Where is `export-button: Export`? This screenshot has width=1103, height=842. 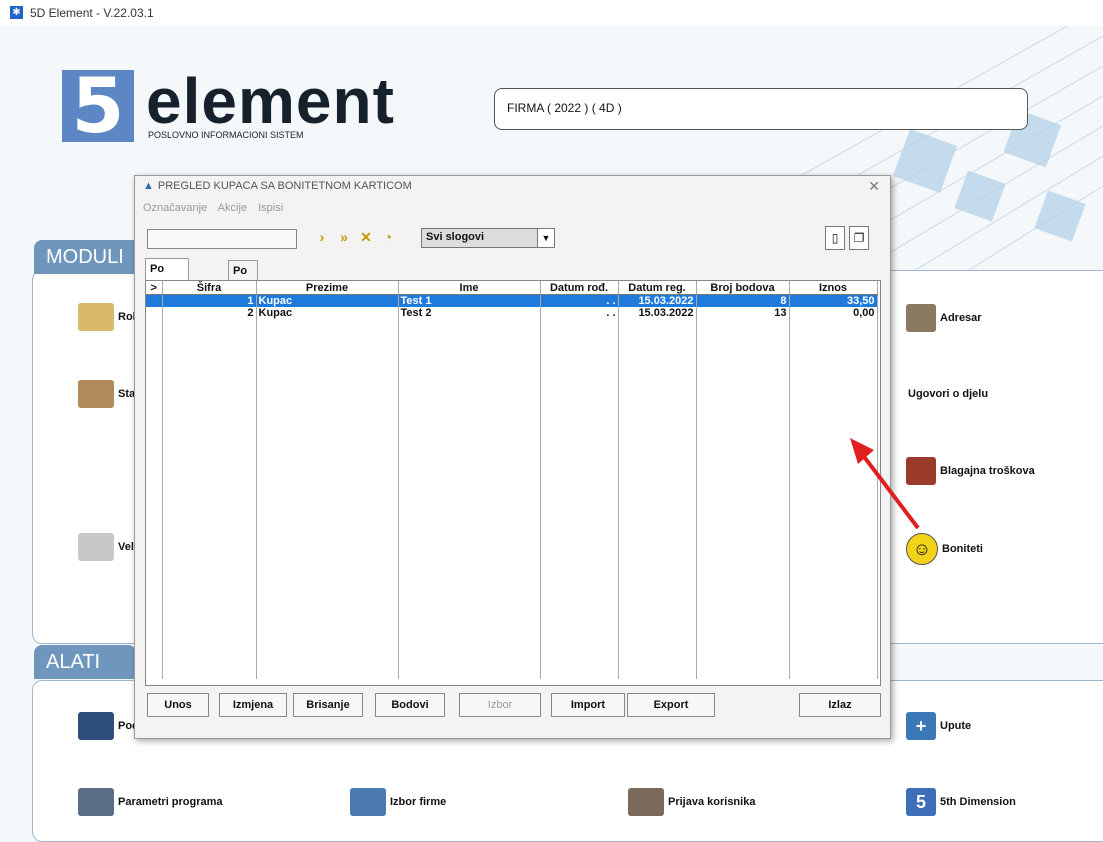
export-button: Export is located at coordinates (671, 705).